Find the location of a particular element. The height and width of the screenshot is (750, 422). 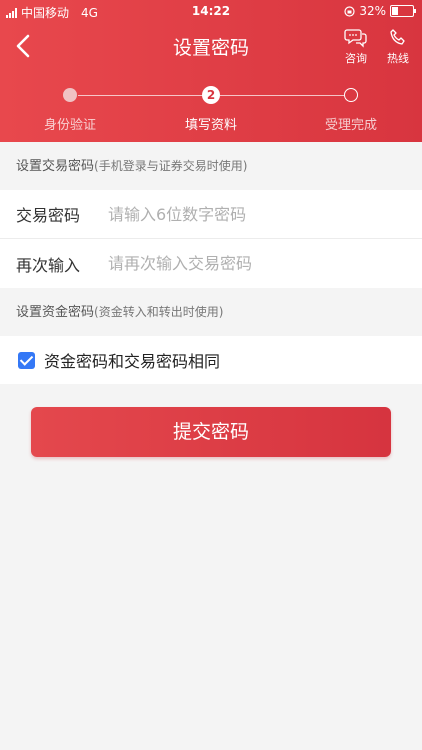

nav-bar: 设置密码 咨询 热线 is located at coordinates (211, 47).